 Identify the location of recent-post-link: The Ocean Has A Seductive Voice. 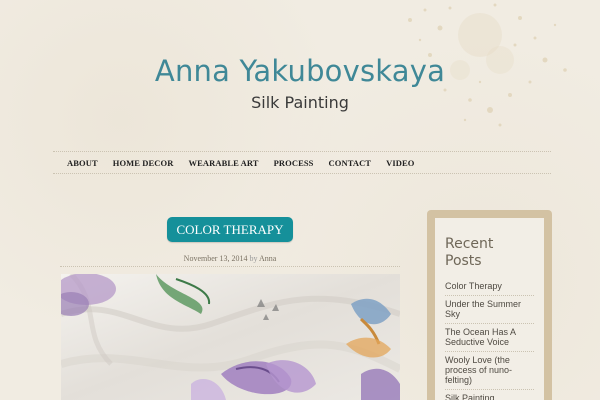
(489, 338).